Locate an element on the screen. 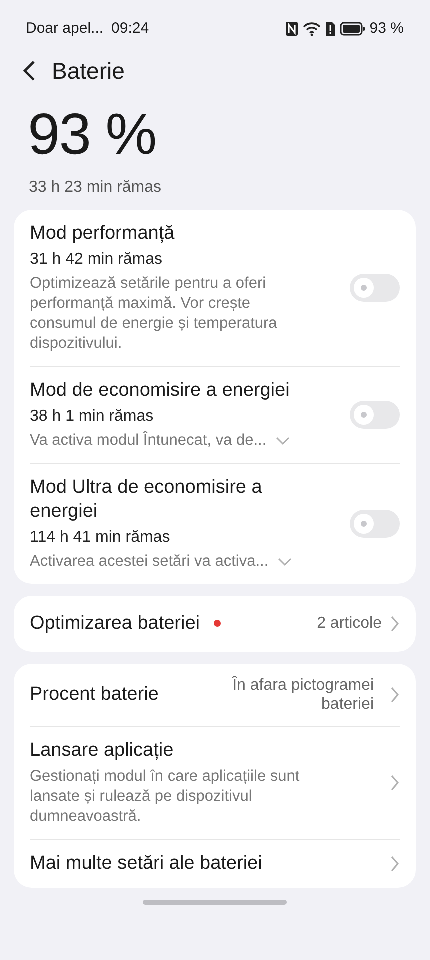 The image size is (430, 960). battery-percent-text: 93 % is located at coordinates (387, 28).